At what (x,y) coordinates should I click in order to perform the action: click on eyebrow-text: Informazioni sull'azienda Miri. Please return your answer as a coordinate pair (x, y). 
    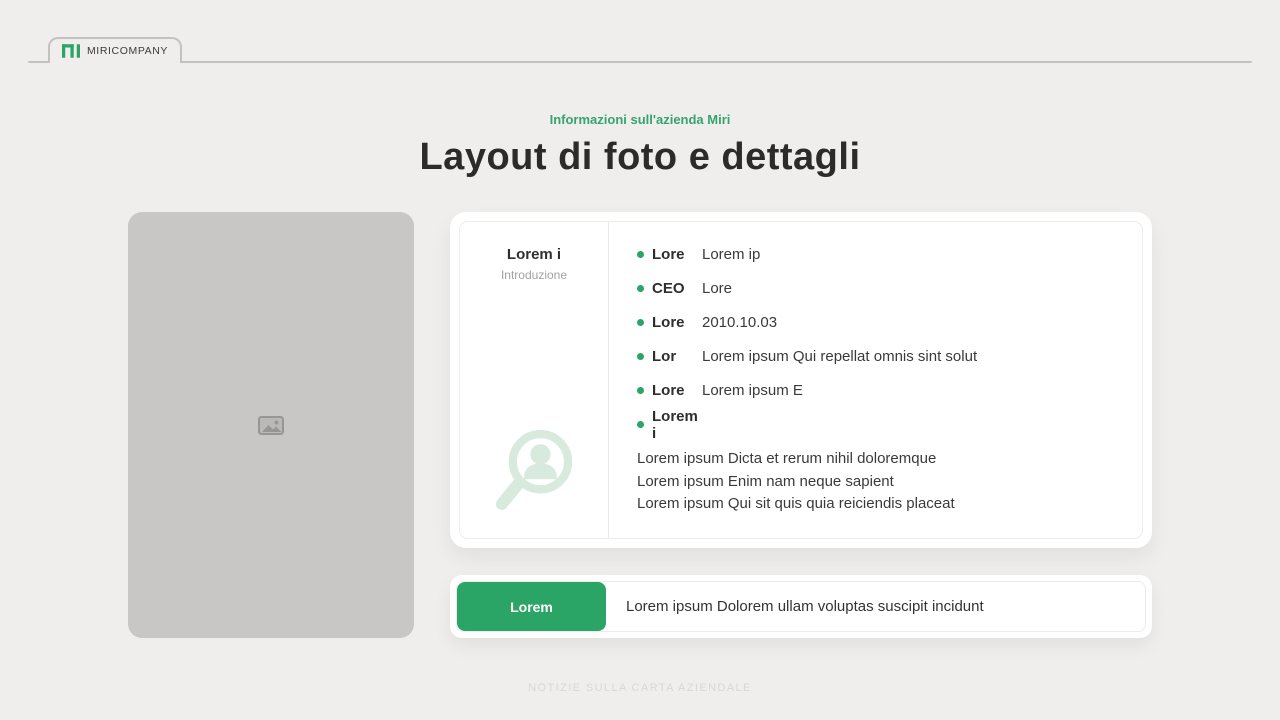
    Looking at the image, I should click on (640, 119).